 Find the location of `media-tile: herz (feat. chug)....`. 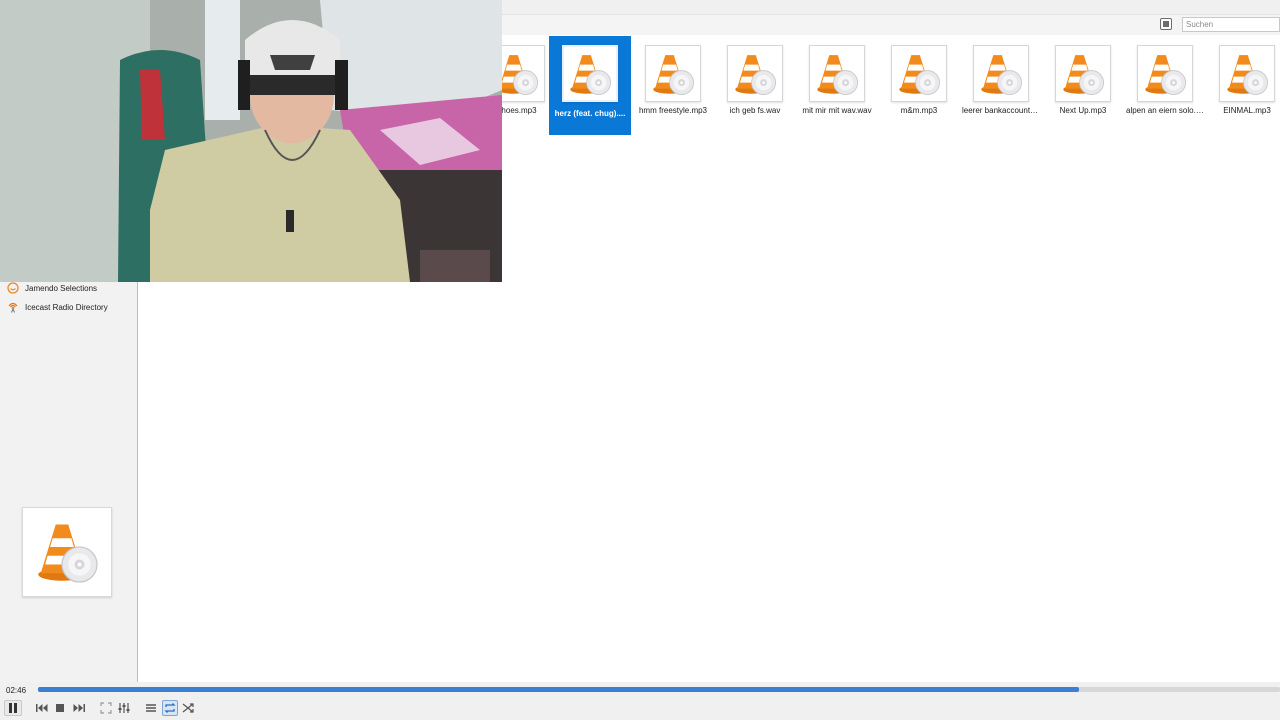

media-tile: herz (feat. chug).... is located at coordinates (590, 85).